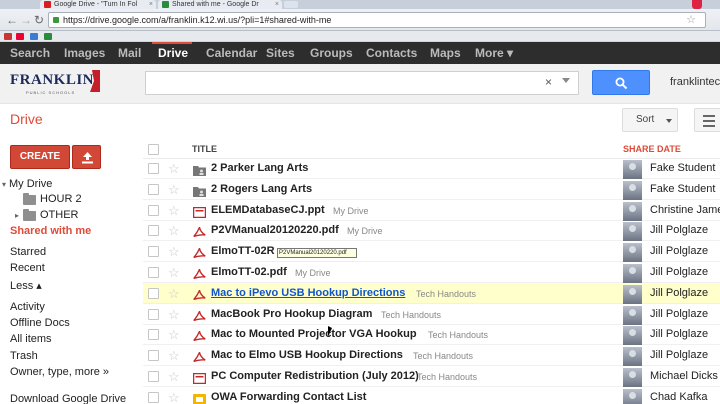  I want to click on back-icon: ←, so click(12, 20).